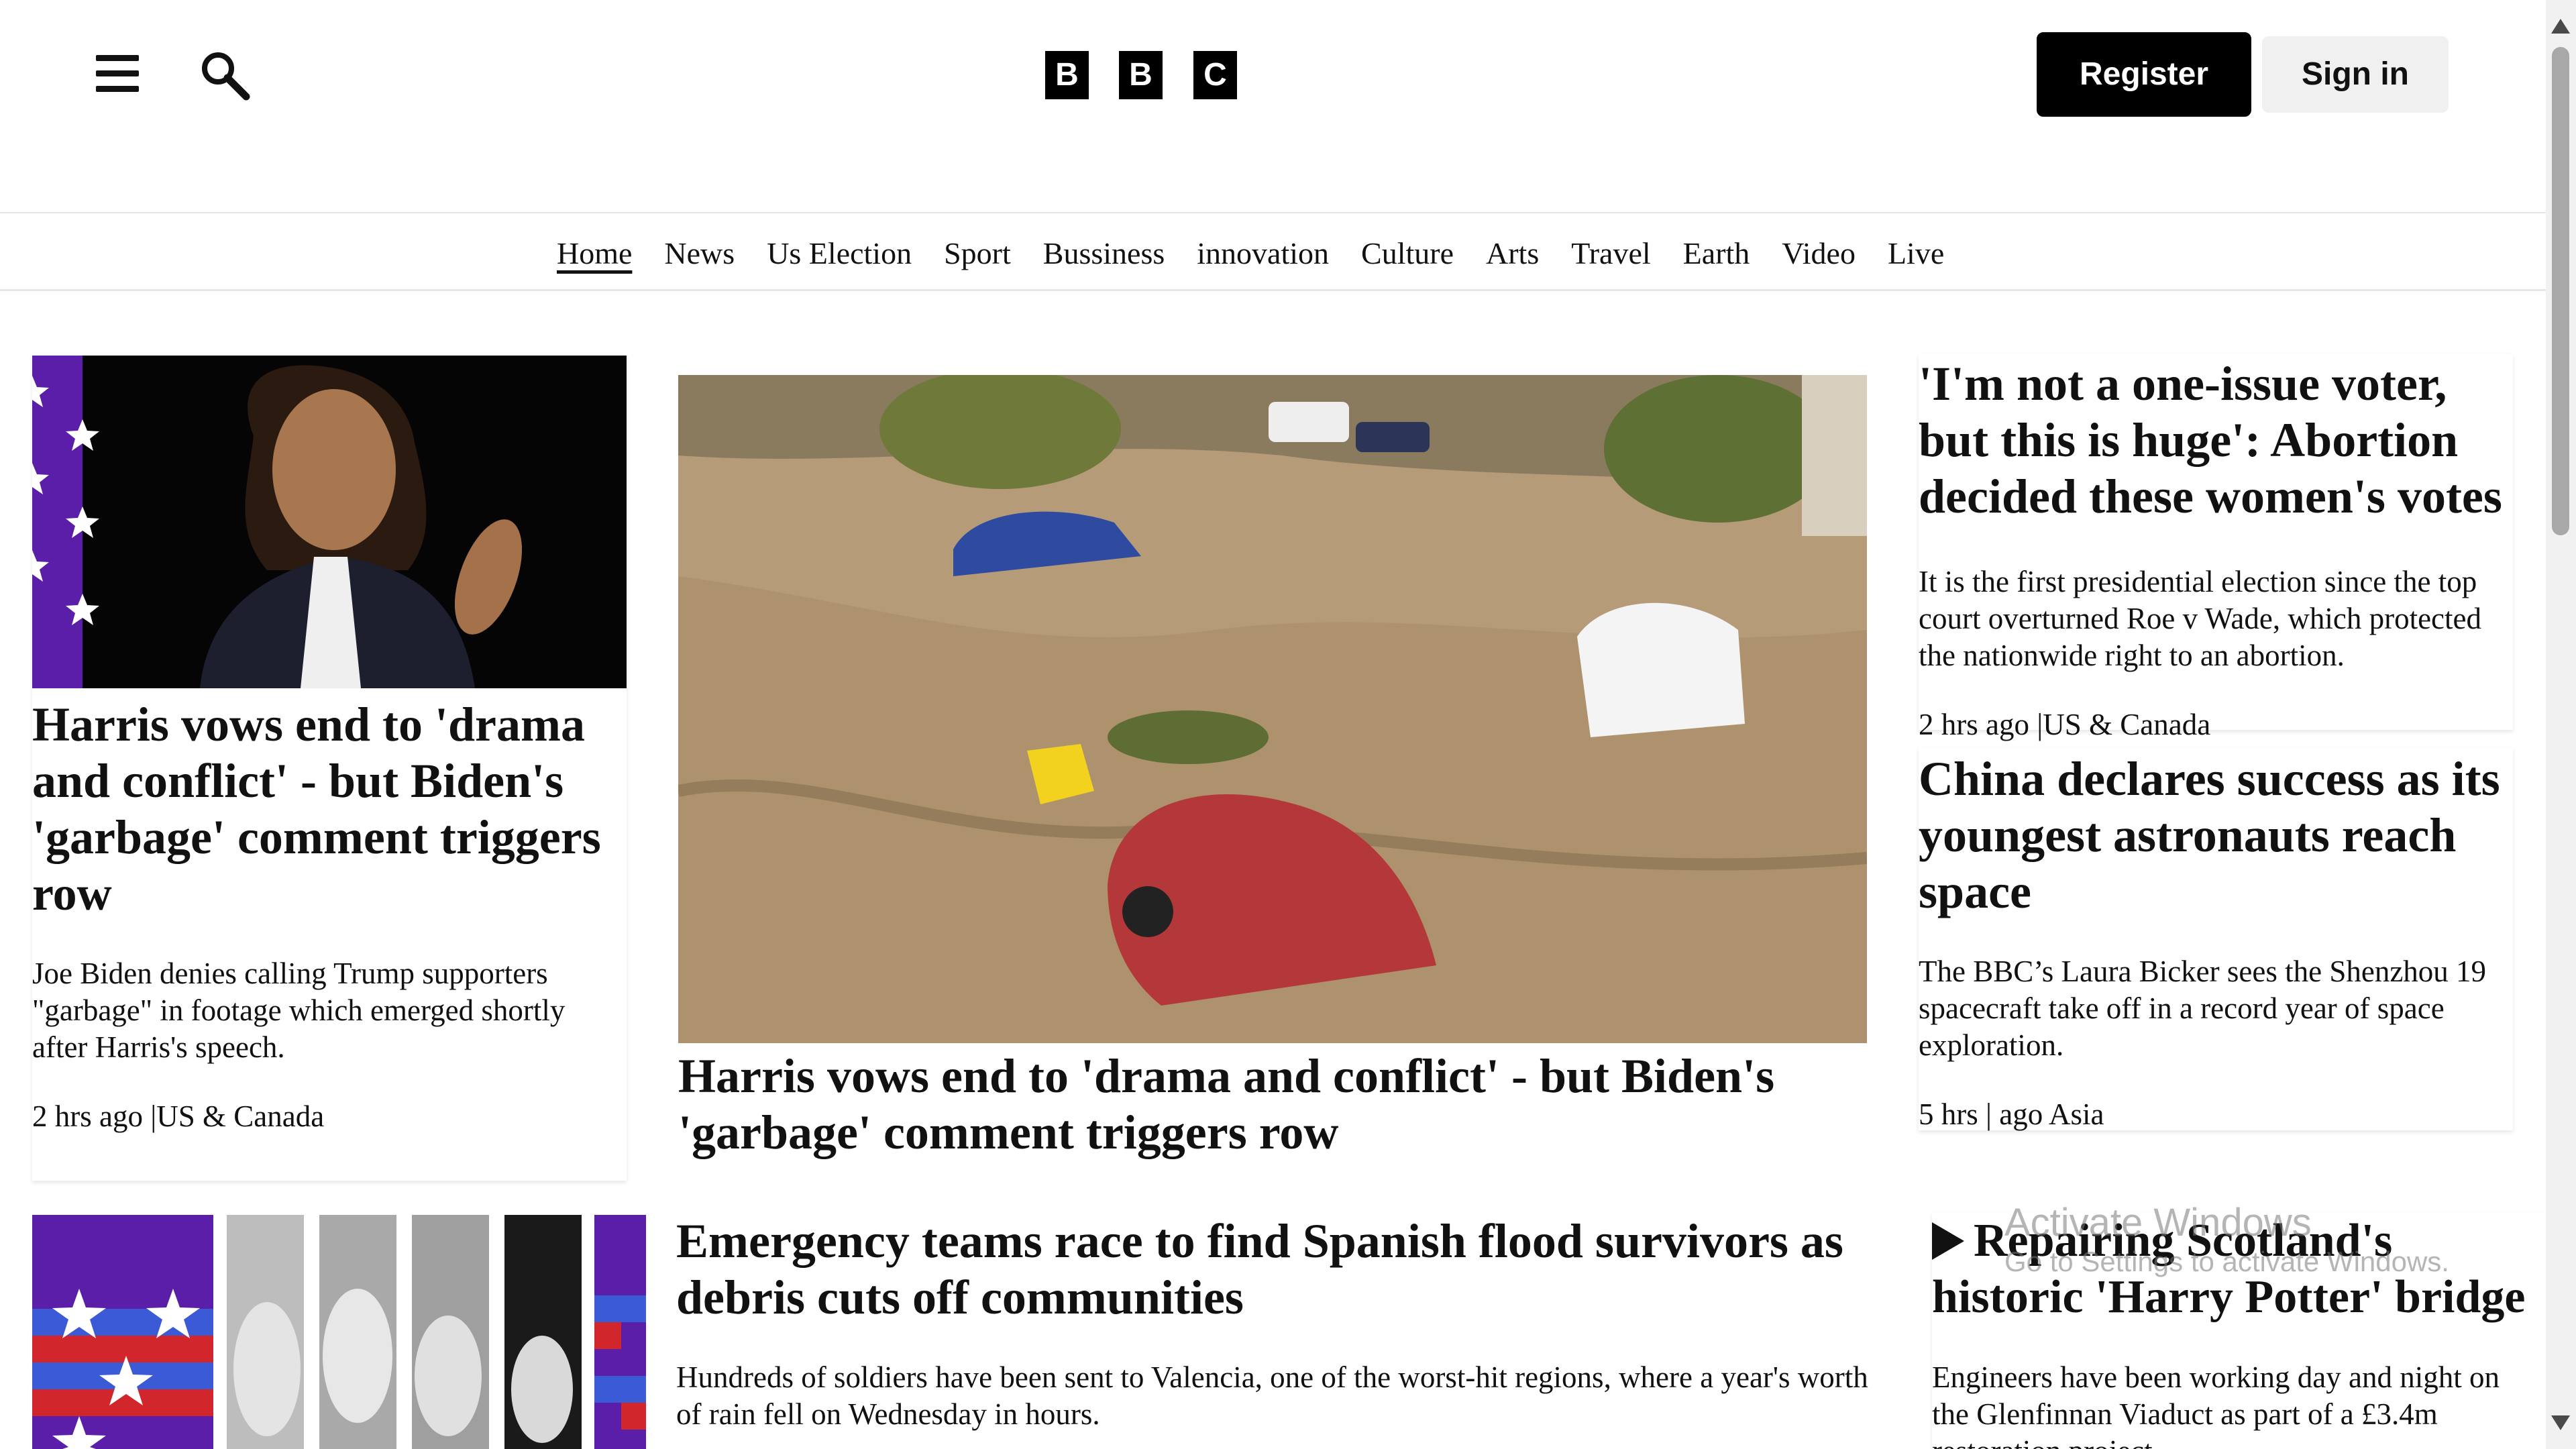  I want to click on nav-item-video: Video, so click(1819, 253).